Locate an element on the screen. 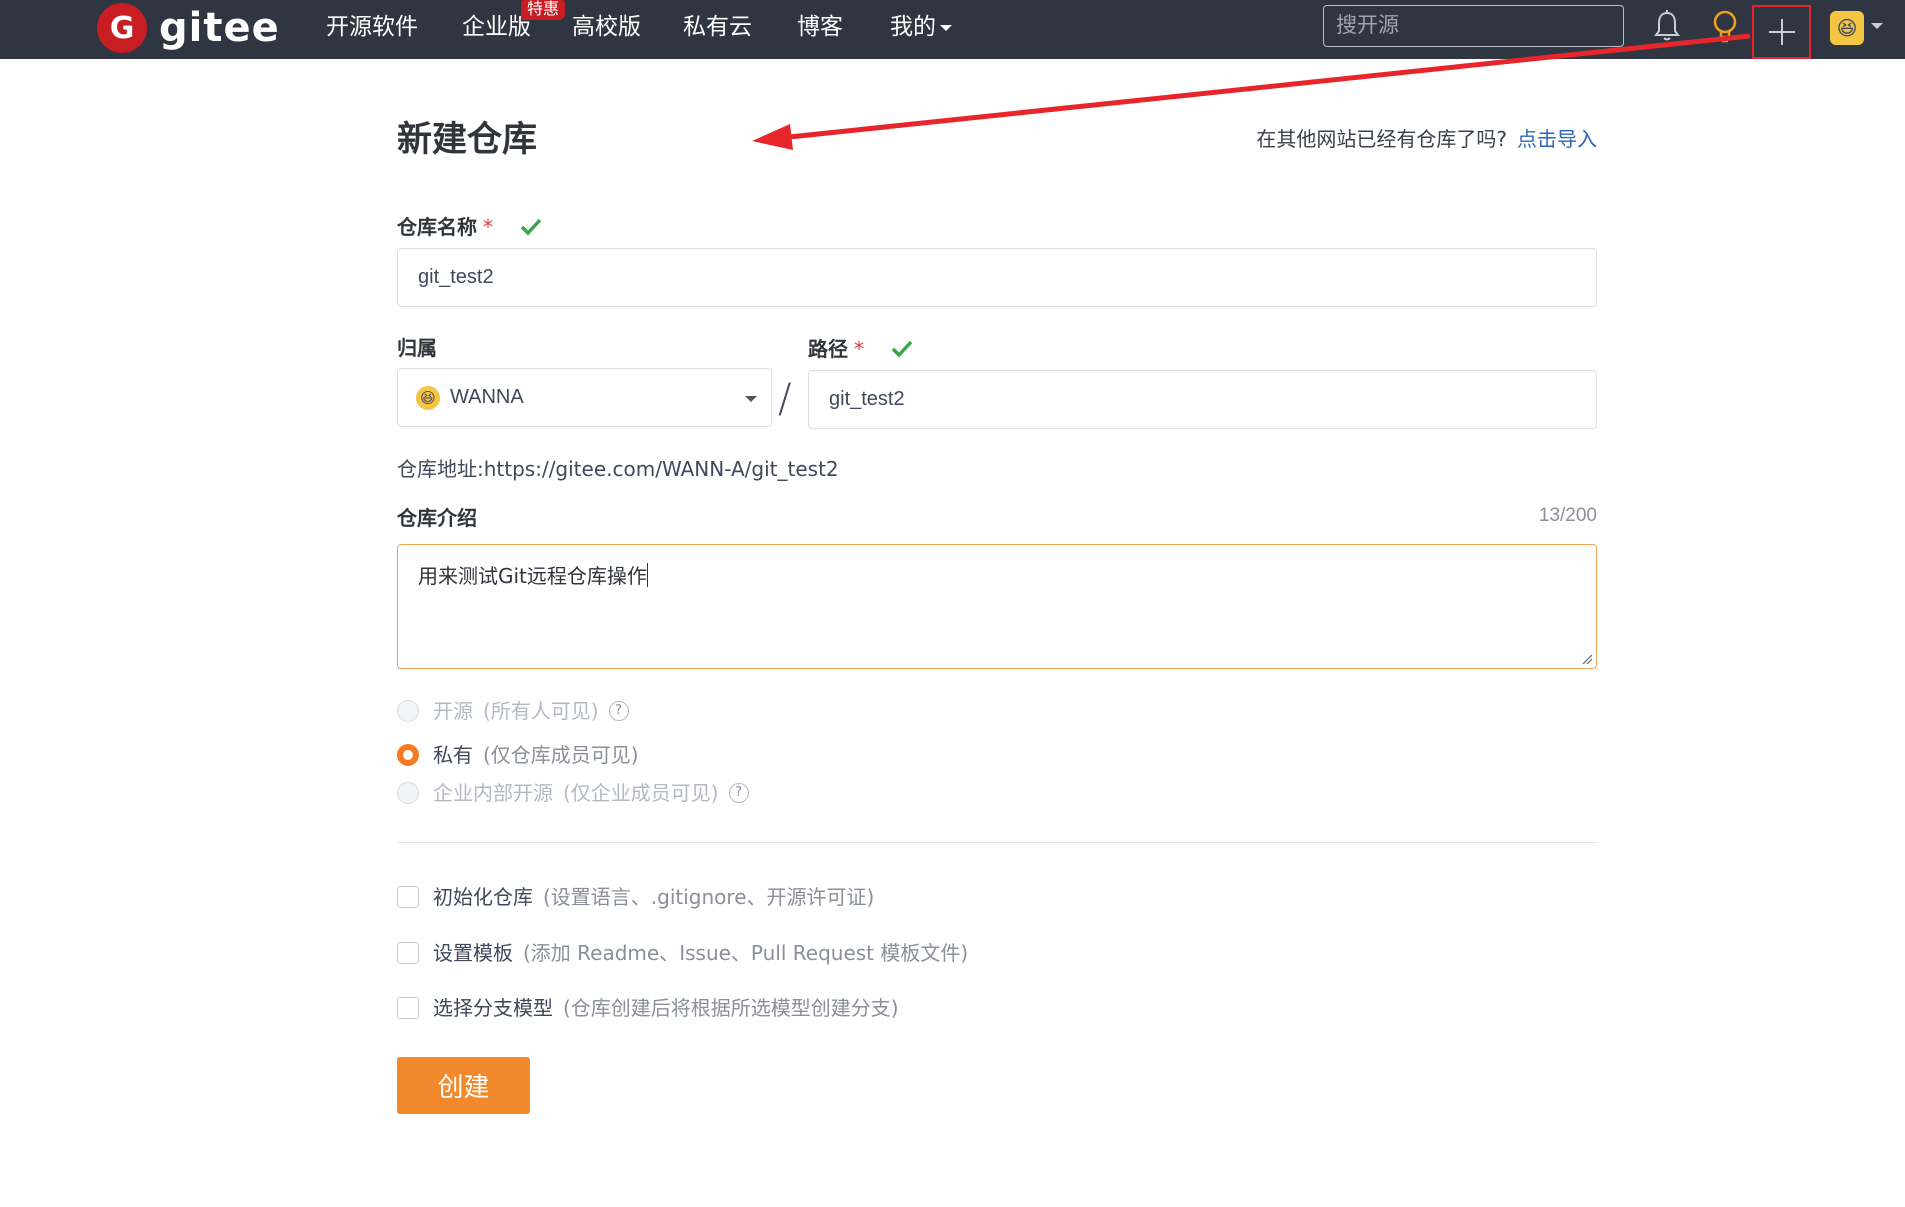  visibility-label: 企业内部开源 is located at coordinates (493, 793).